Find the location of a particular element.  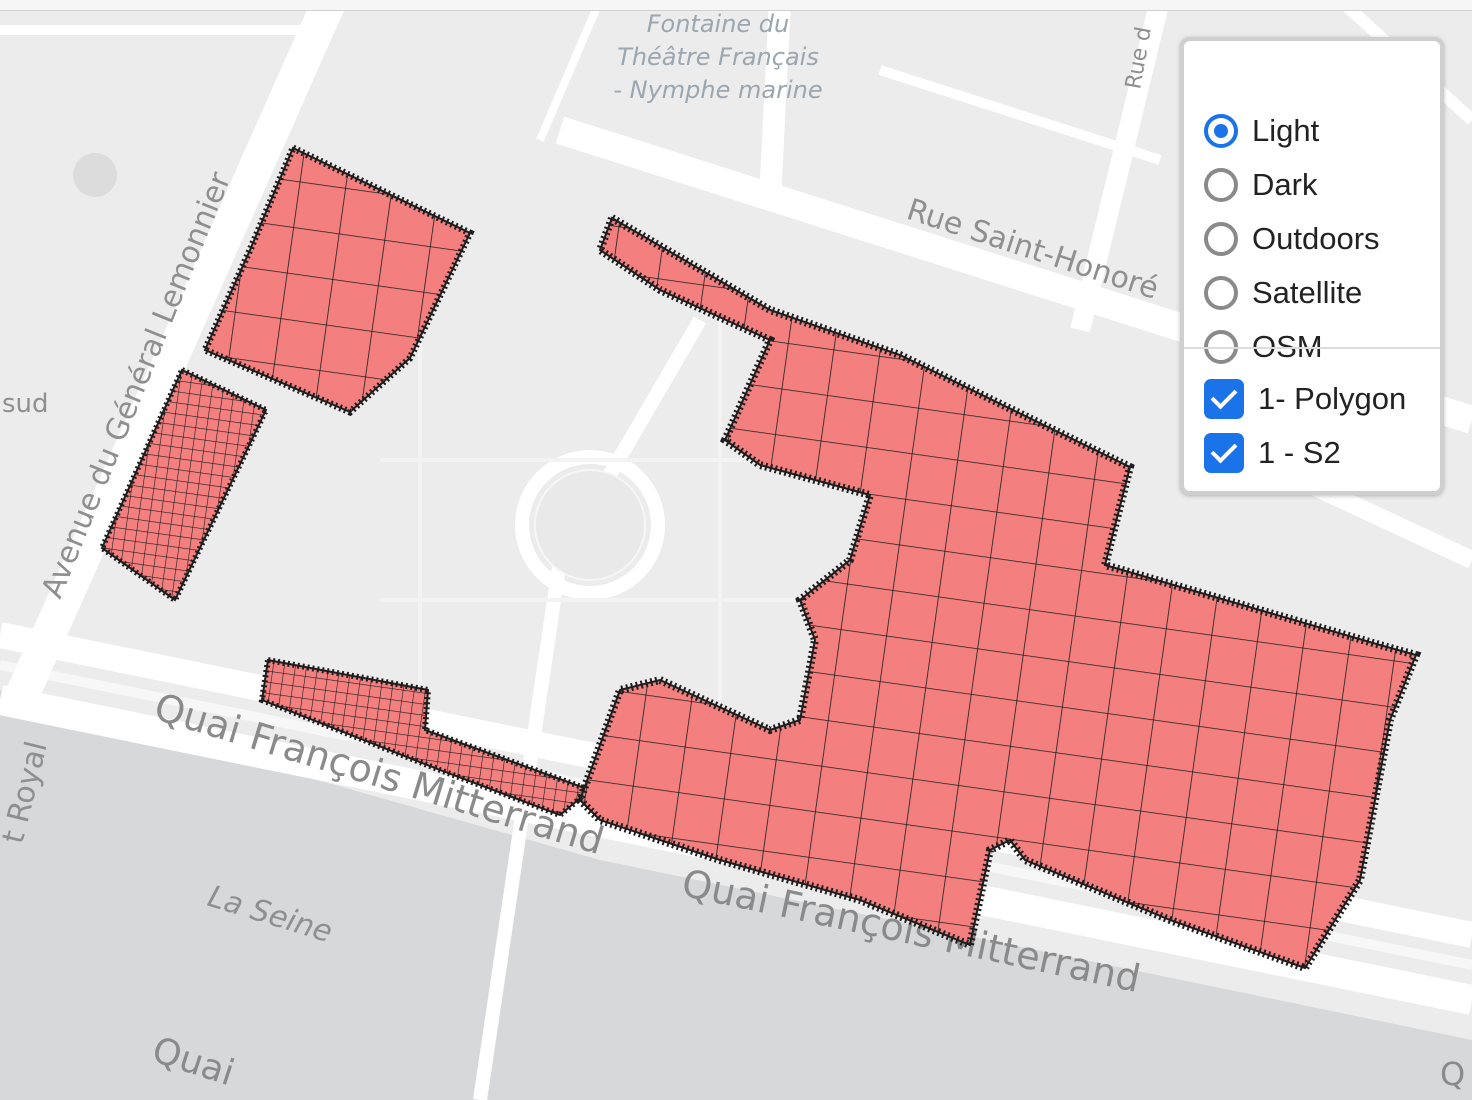

layer-option-outdoors: Outdoors is located at coordinates (1292, 239).